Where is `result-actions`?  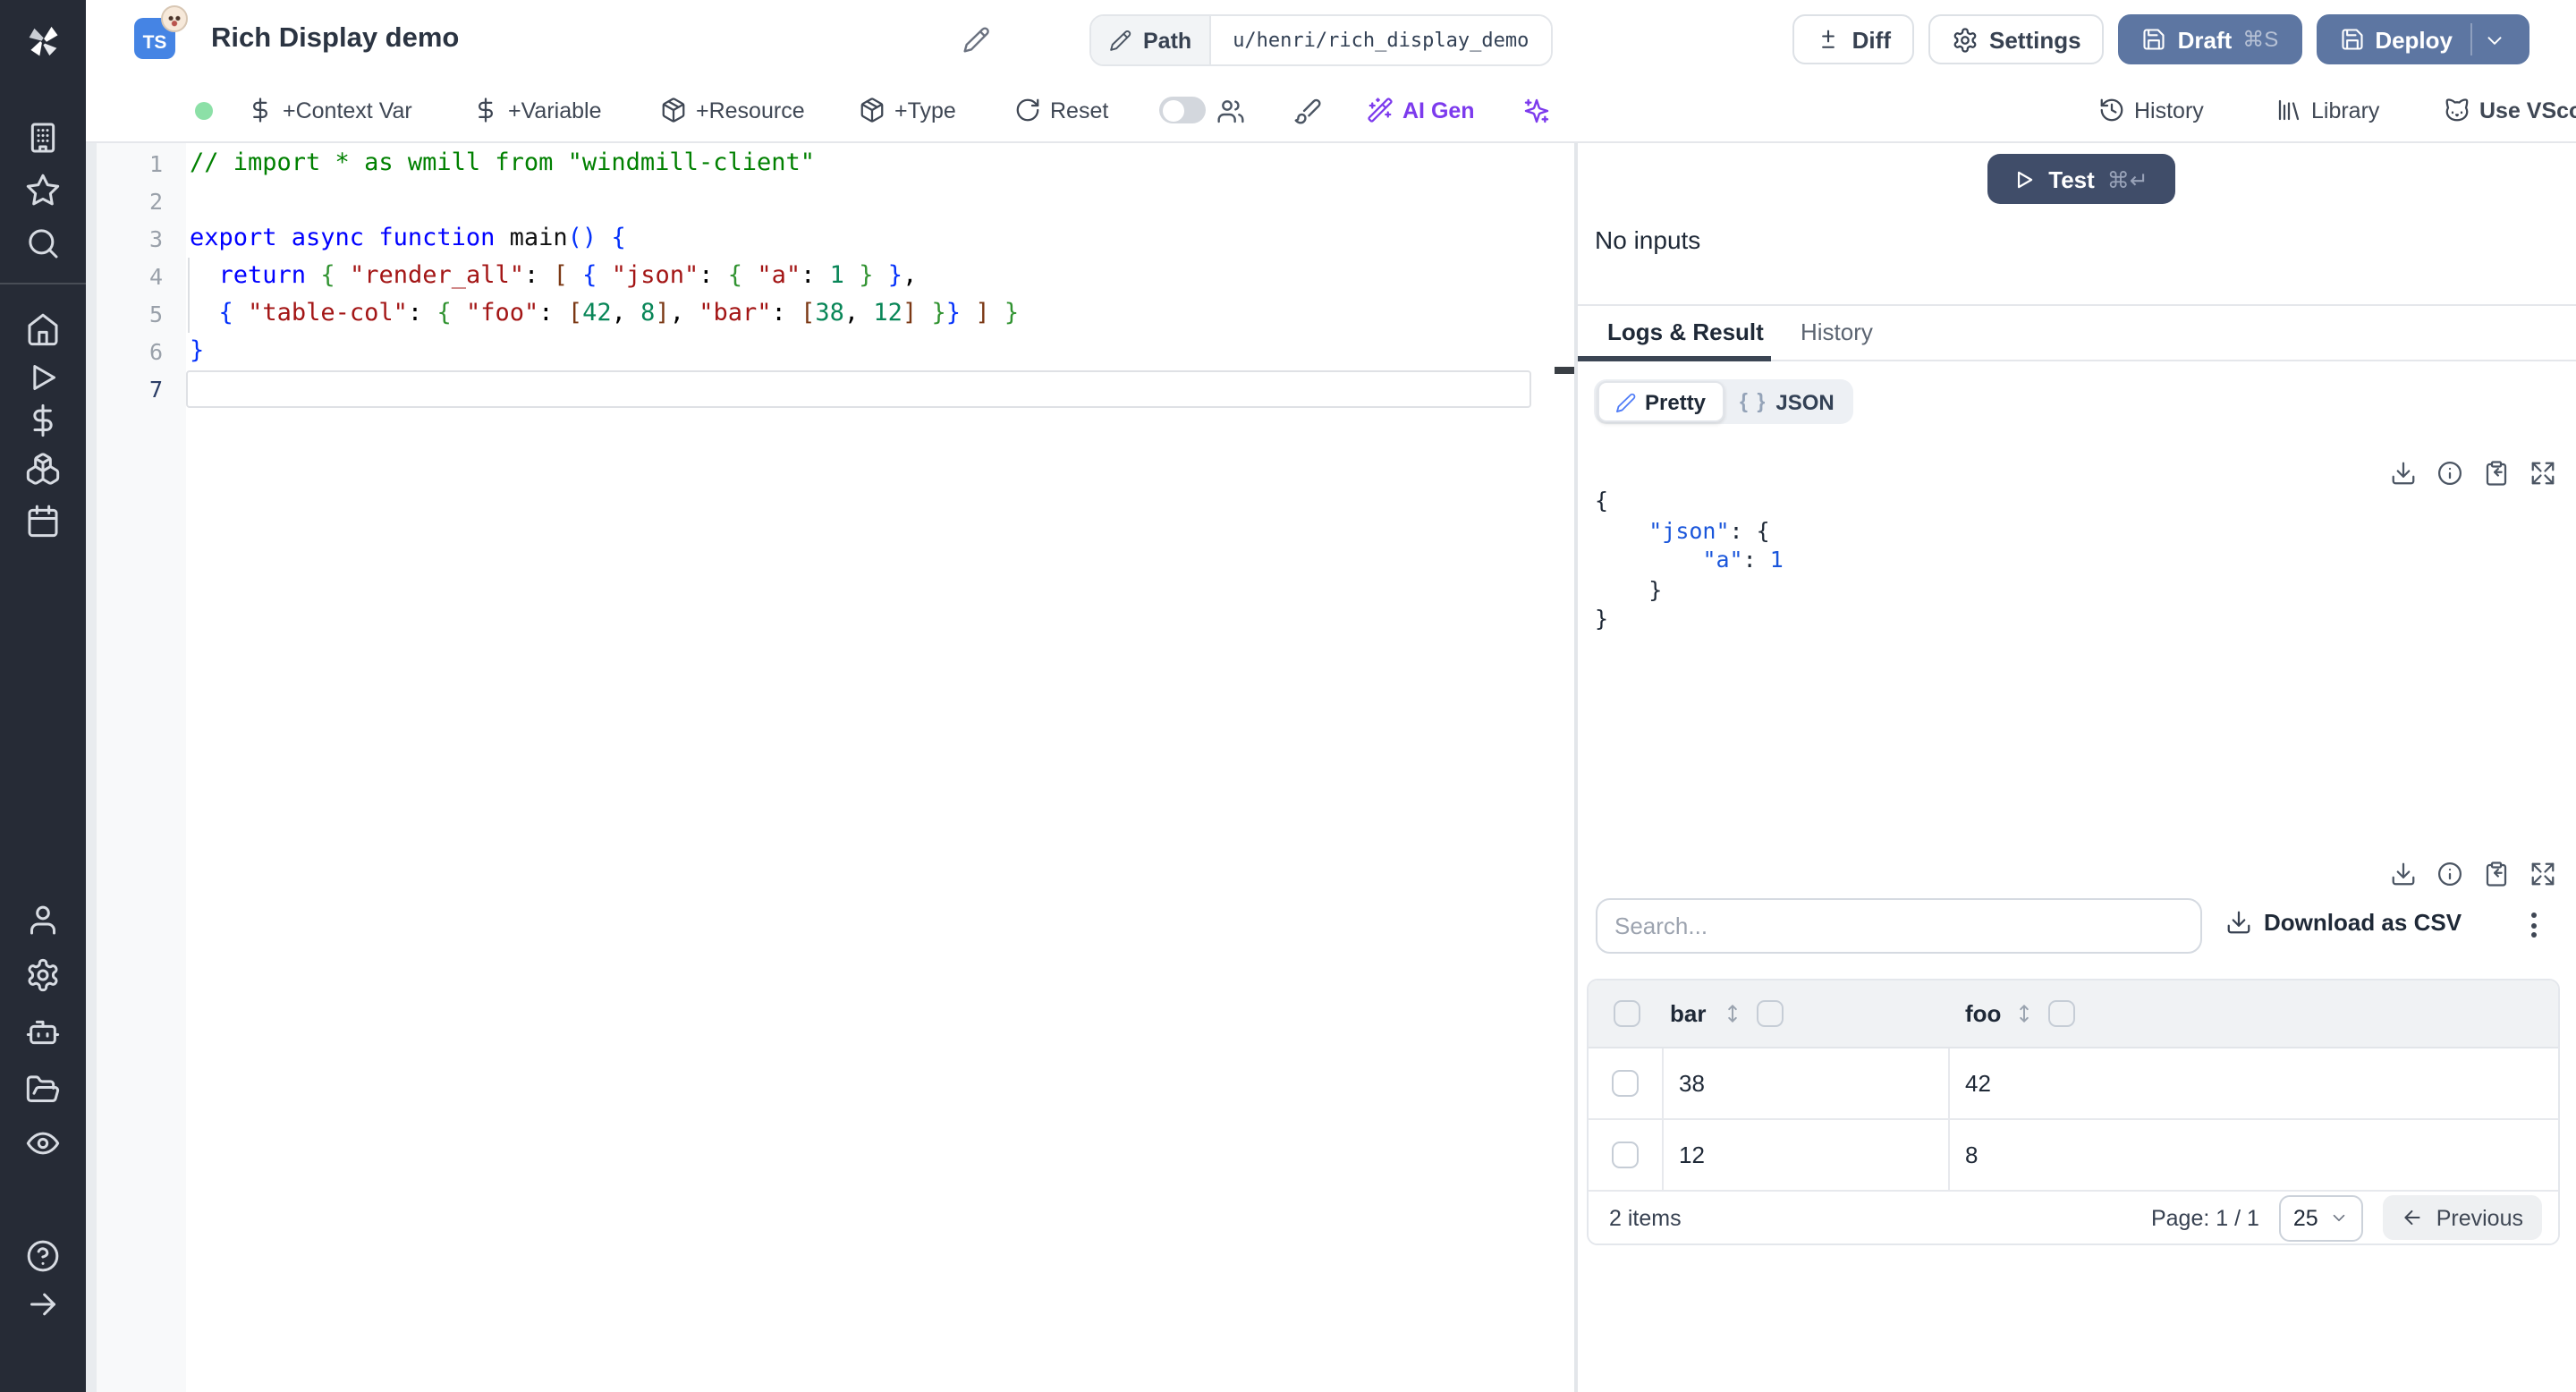 result-actions is located at coordinates (2473, 473).